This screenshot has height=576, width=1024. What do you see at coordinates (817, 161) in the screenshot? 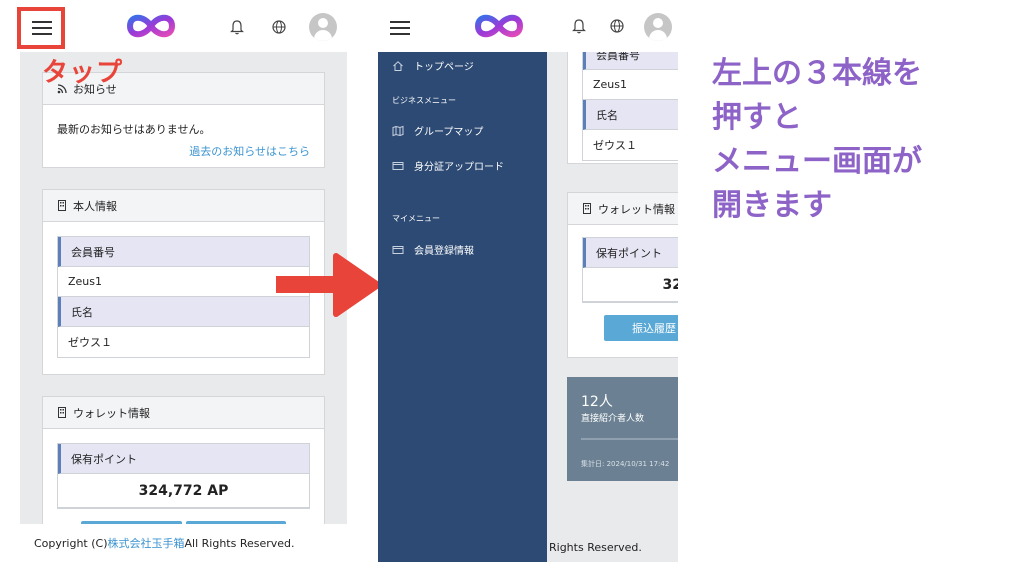
I see `instruction-line-3: メニュー画面が` at bounding box center [817, 161].